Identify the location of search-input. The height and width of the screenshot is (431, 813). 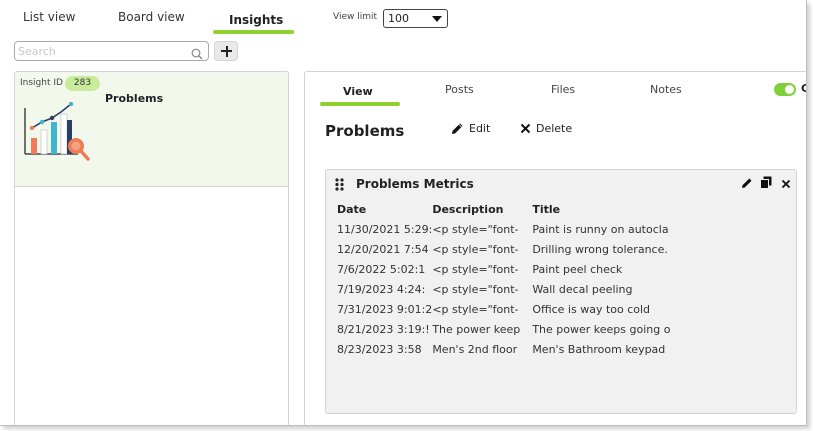
(103, 51).